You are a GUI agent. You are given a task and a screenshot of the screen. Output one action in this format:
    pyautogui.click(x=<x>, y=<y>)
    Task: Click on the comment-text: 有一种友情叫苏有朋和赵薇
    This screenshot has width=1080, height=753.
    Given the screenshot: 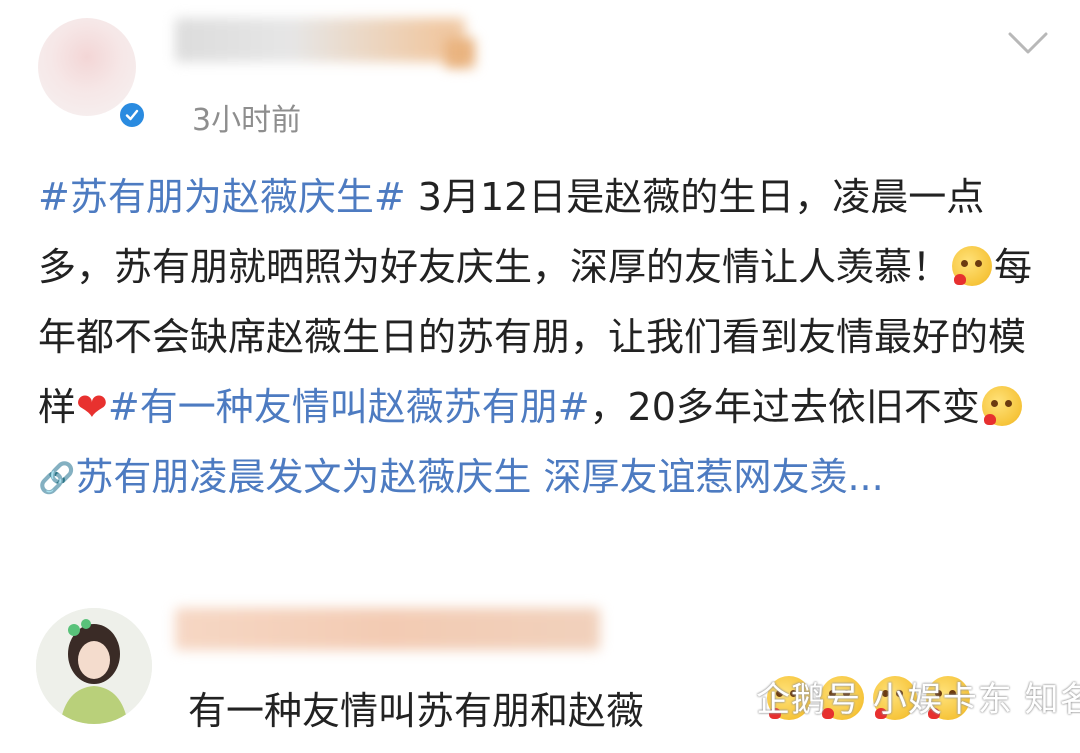 What is the action you would take?
    pyautogui.click(x=416, y=711)
    